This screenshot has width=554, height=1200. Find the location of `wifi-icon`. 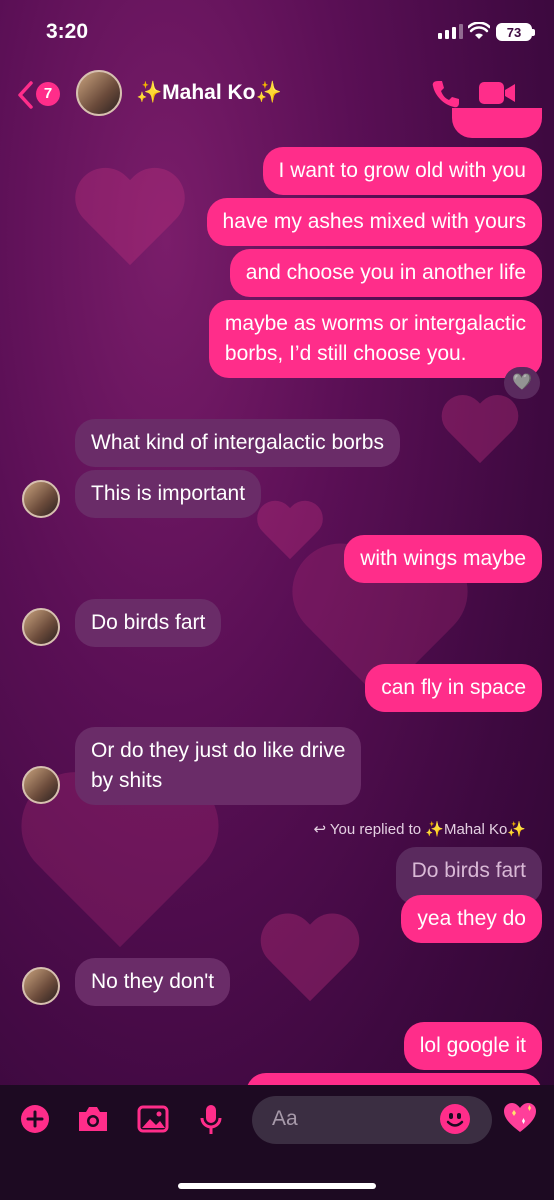

wifi-icon is located at coordinates (479, 30).